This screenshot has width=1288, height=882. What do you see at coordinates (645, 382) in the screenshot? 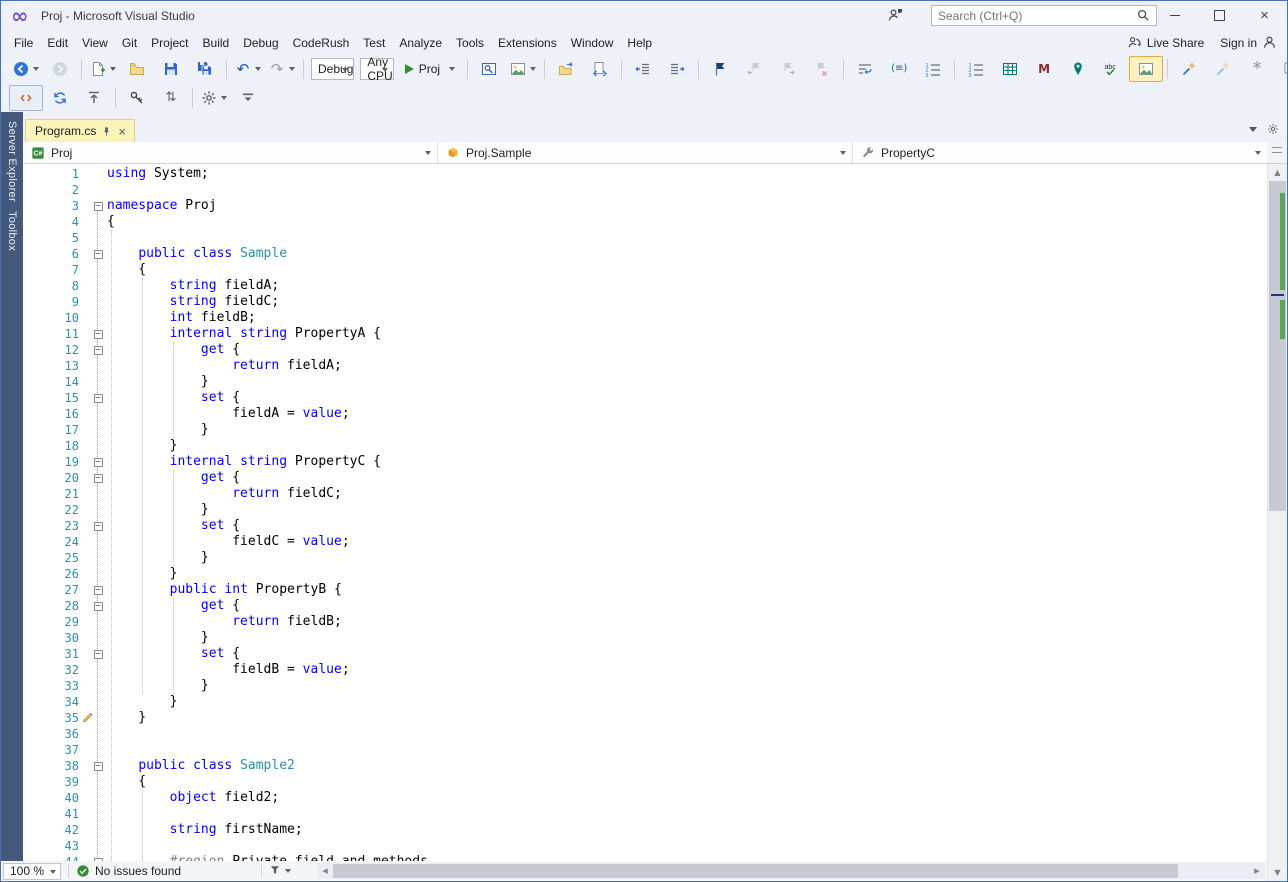
I see `code-line-14: 14 }` at bounding box center [645, 382].